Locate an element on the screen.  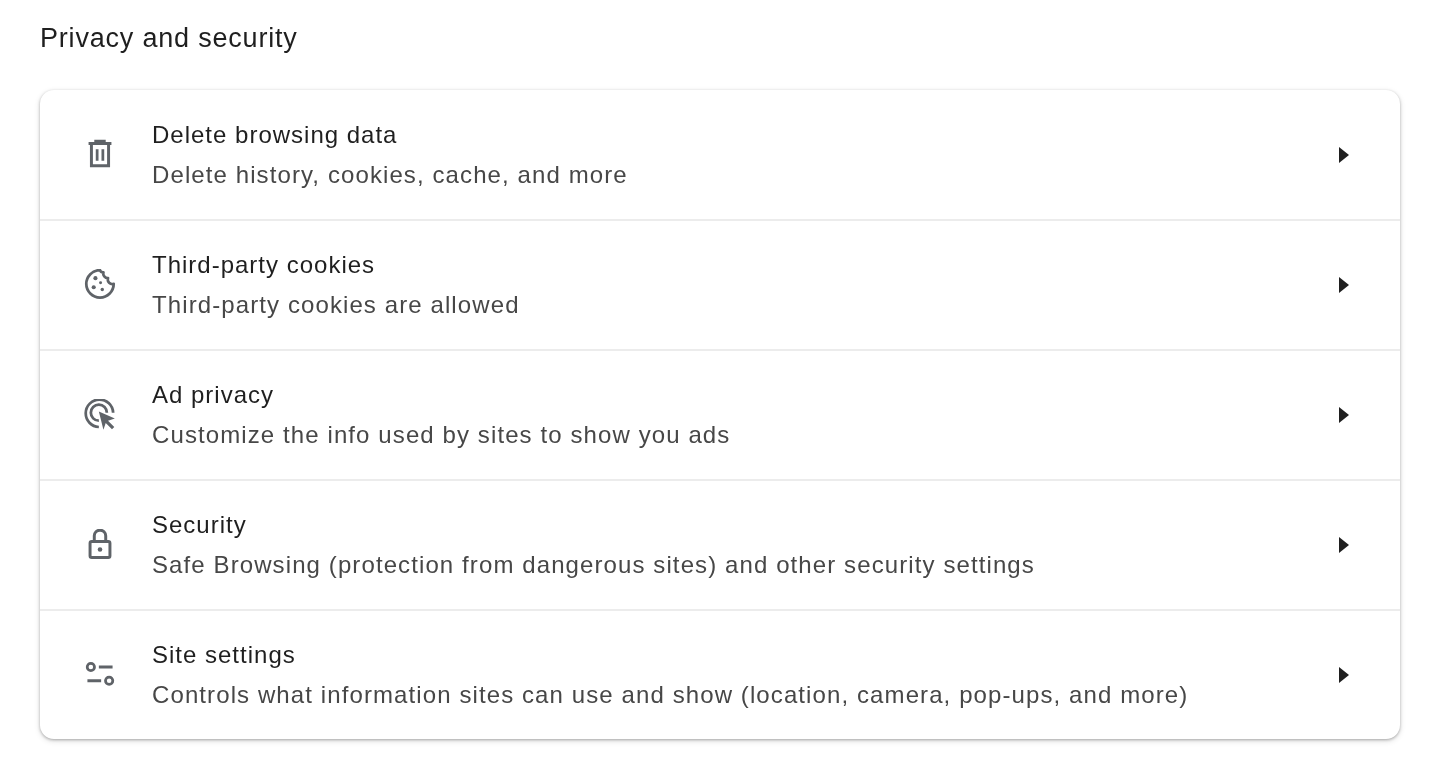
row-description: Third-party cookies are allowed is located at coordinates (336, 305).